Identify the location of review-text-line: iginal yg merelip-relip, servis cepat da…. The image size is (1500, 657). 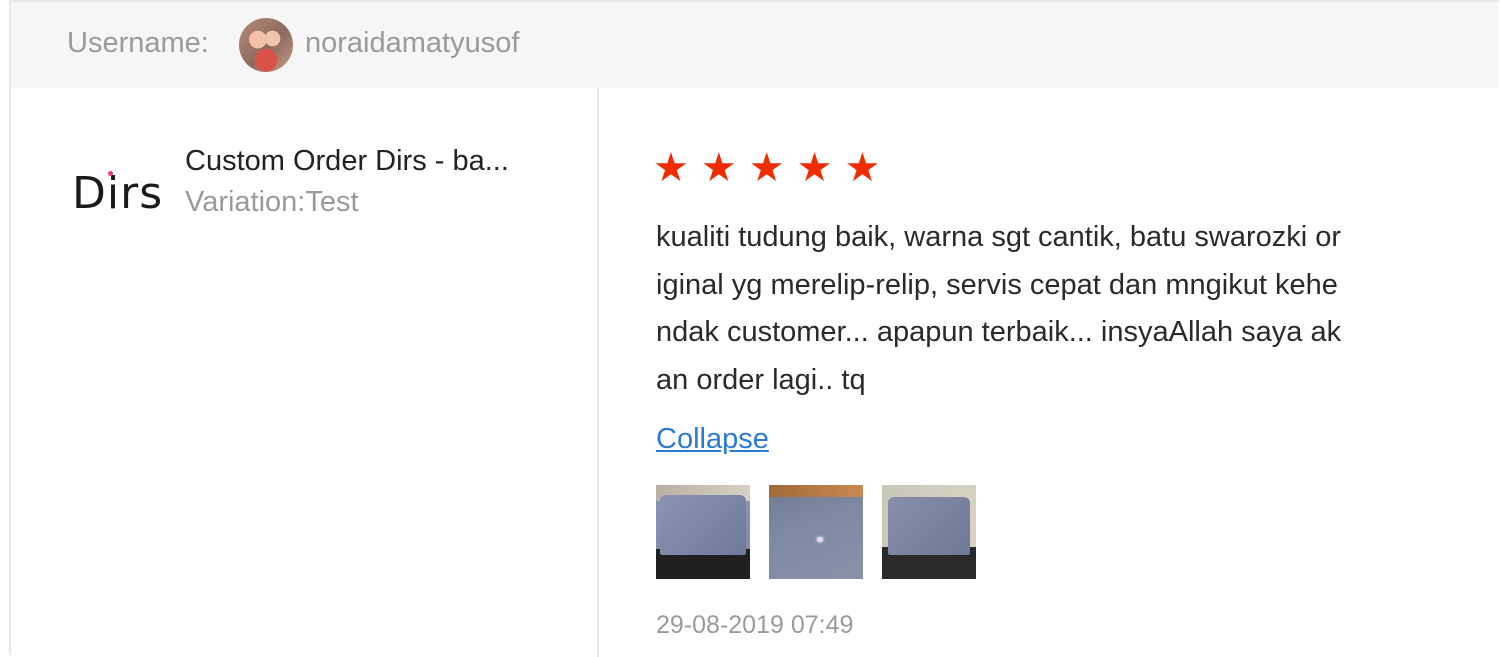
(997, 284).